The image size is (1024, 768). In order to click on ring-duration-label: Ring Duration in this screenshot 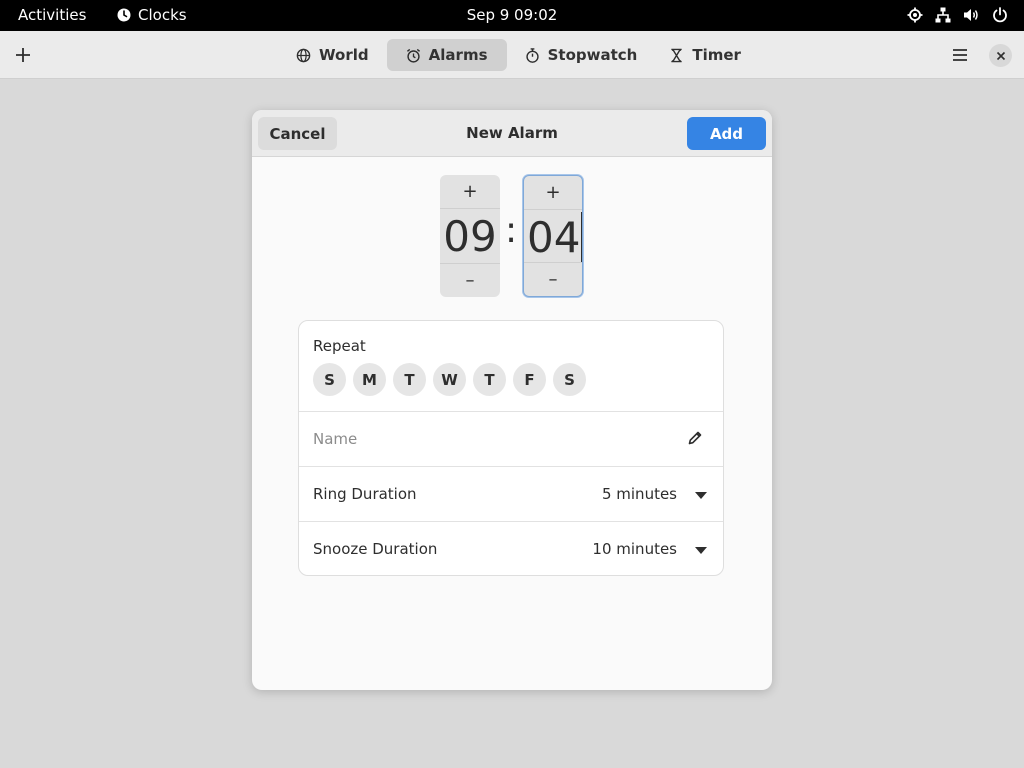, I will do `click(365, 494)`.